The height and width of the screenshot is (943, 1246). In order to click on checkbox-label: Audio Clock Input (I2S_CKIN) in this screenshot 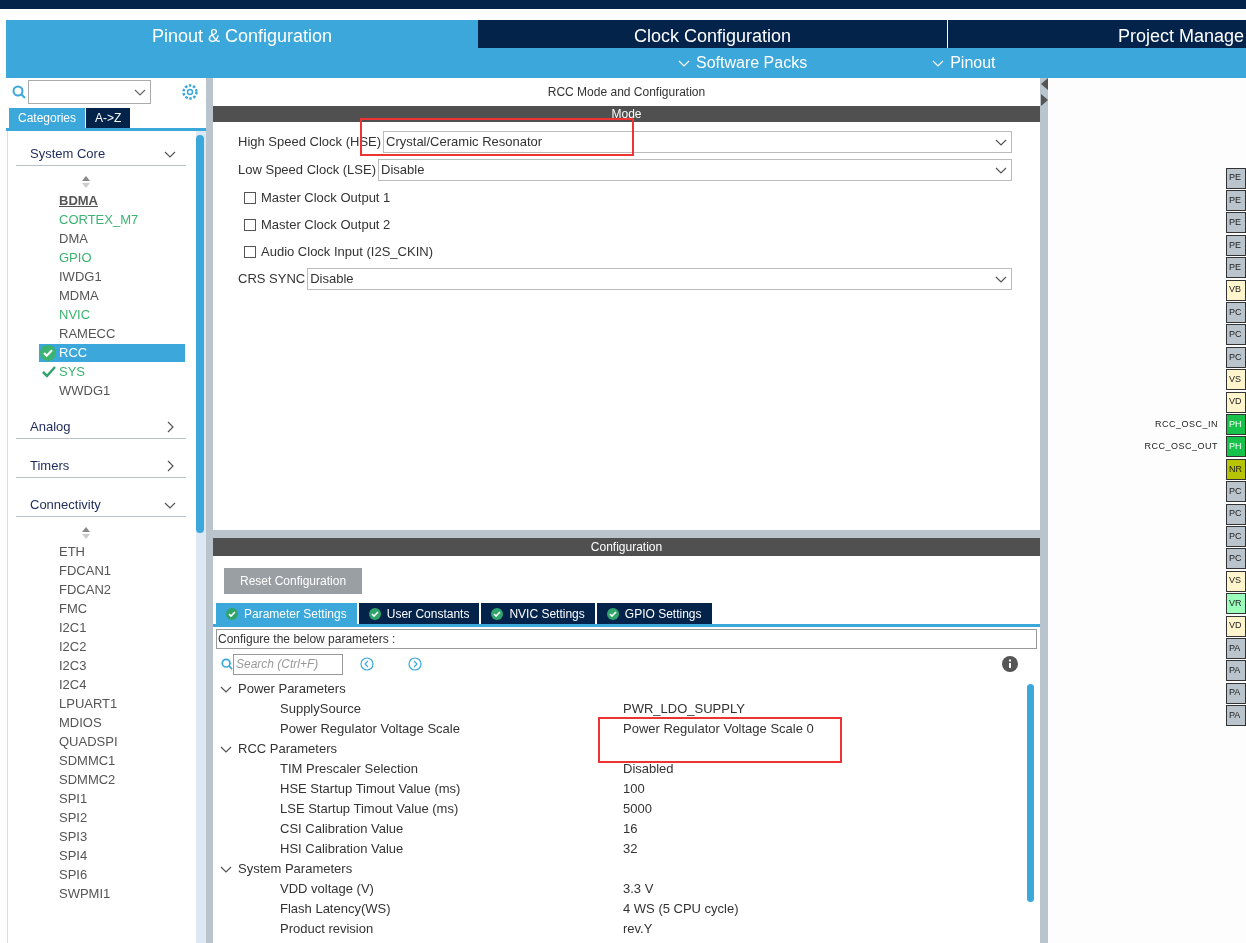, I will do `click(347, 251)`.